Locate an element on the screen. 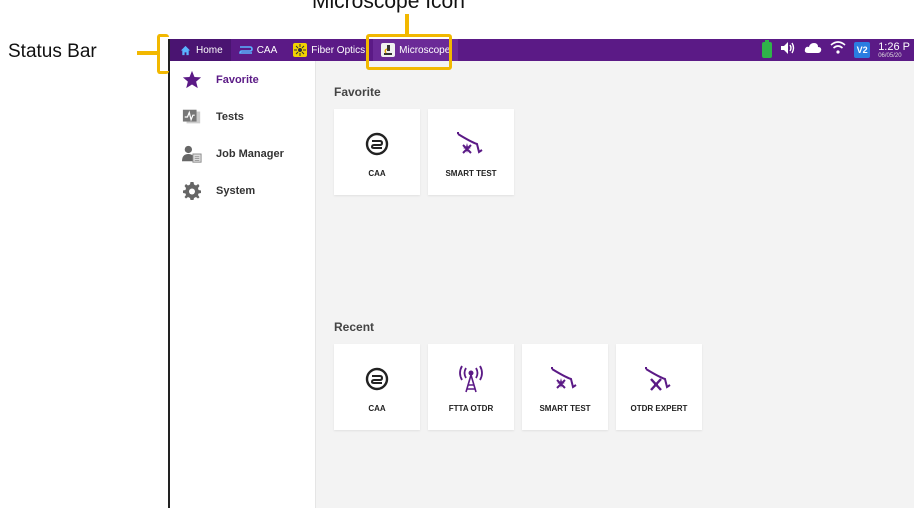 This screenshot has height=508, width=914. home-icon is located at coordinates (185, 50).